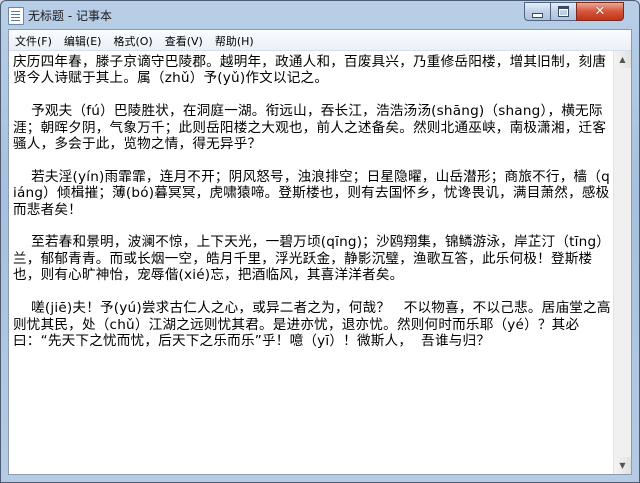 This screenshot has height=483, width=640. What do you see at coordinates (33, 40) in the screenshot?
I see `menu-file: 文件(F)` at bounding box center [33, 40].